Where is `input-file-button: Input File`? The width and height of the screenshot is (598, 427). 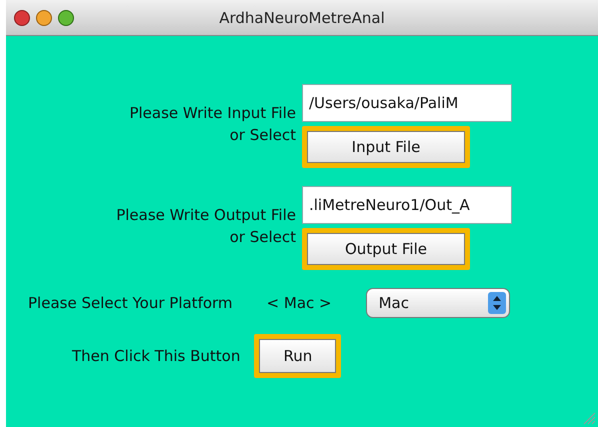 input-file-button: Input File is located at coordinates (386, 147).